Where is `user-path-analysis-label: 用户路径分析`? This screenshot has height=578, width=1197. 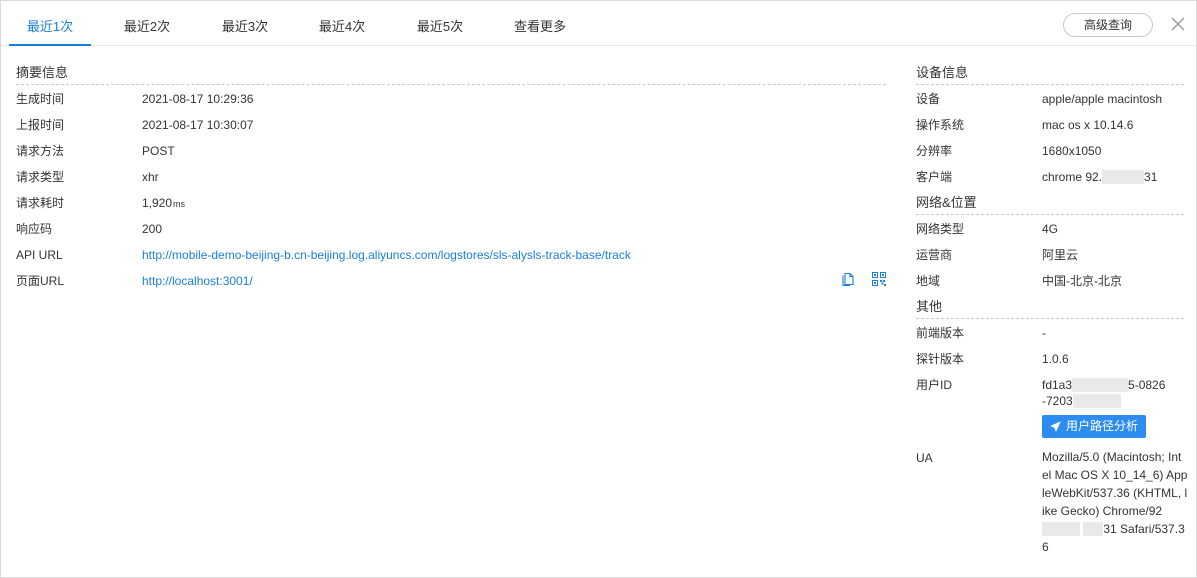 user-path-analysis-label: 用户路径分析 is located at coordinates (1101, 426).